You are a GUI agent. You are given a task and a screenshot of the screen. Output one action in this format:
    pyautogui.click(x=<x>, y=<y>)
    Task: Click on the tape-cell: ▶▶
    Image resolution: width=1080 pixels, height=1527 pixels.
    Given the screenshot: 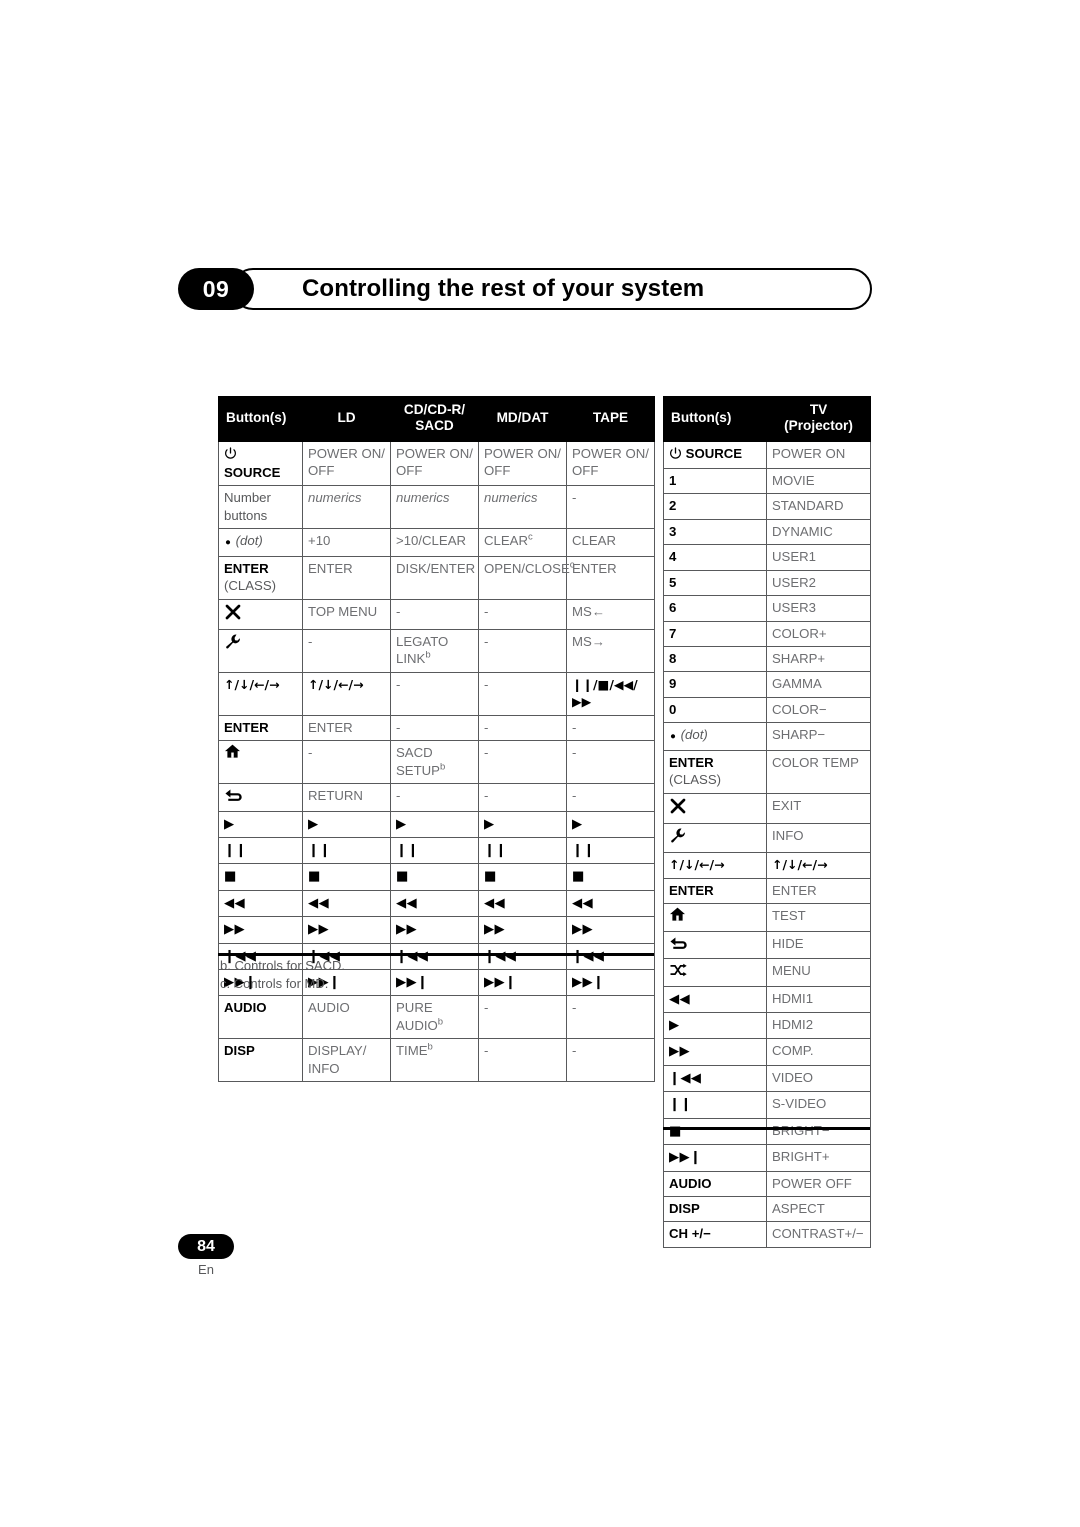 What is the action you would take?
    pyautogui.click(x=610, y=930)
    